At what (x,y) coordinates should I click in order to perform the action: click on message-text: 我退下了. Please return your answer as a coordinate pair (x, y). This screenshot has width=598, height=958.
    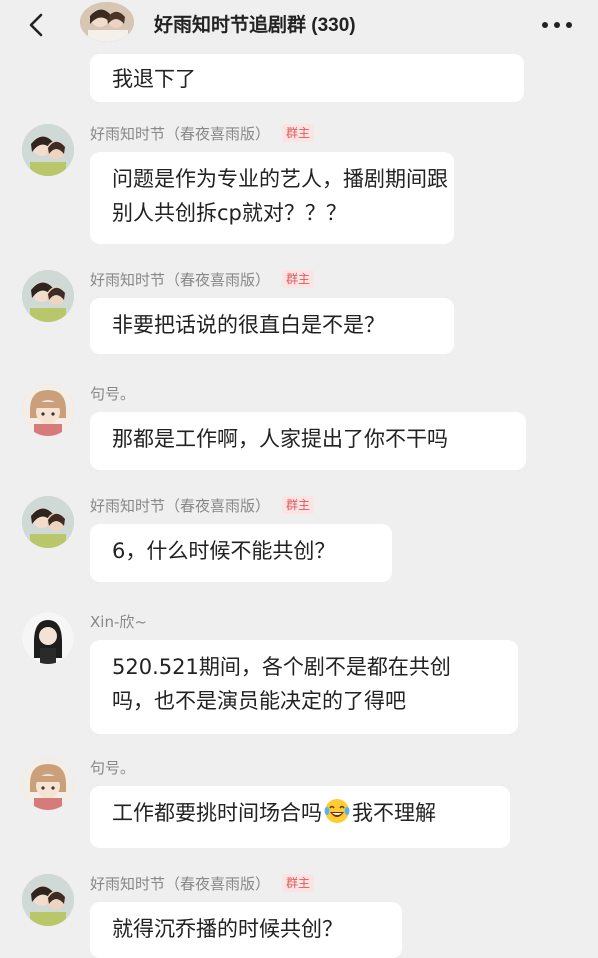
    Looking at the image, I should click on (154, 79).